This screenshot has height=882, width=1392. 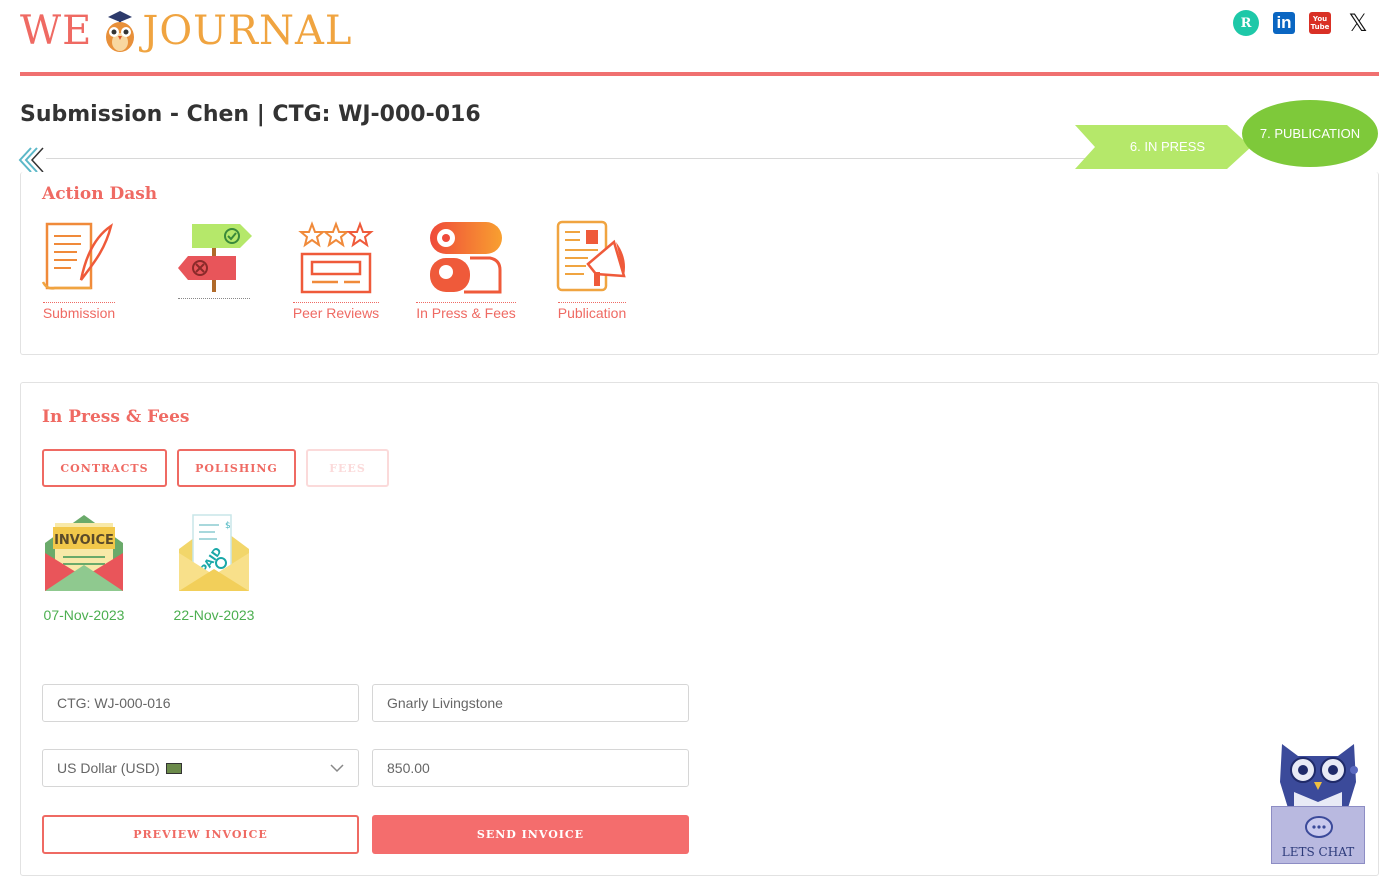 What do you see at coordinates (1358, 23) in the screenshot?
I see `x-twitter-icon: 𝕏` at bounding box center [1358, 23].